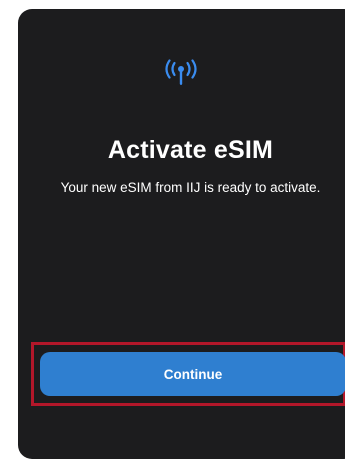 This screenshot has height=459, width=345. Describe the element at coordinates (190, 150) in the screenshot. I see `dialog-title: Activate eSIM` at that location.